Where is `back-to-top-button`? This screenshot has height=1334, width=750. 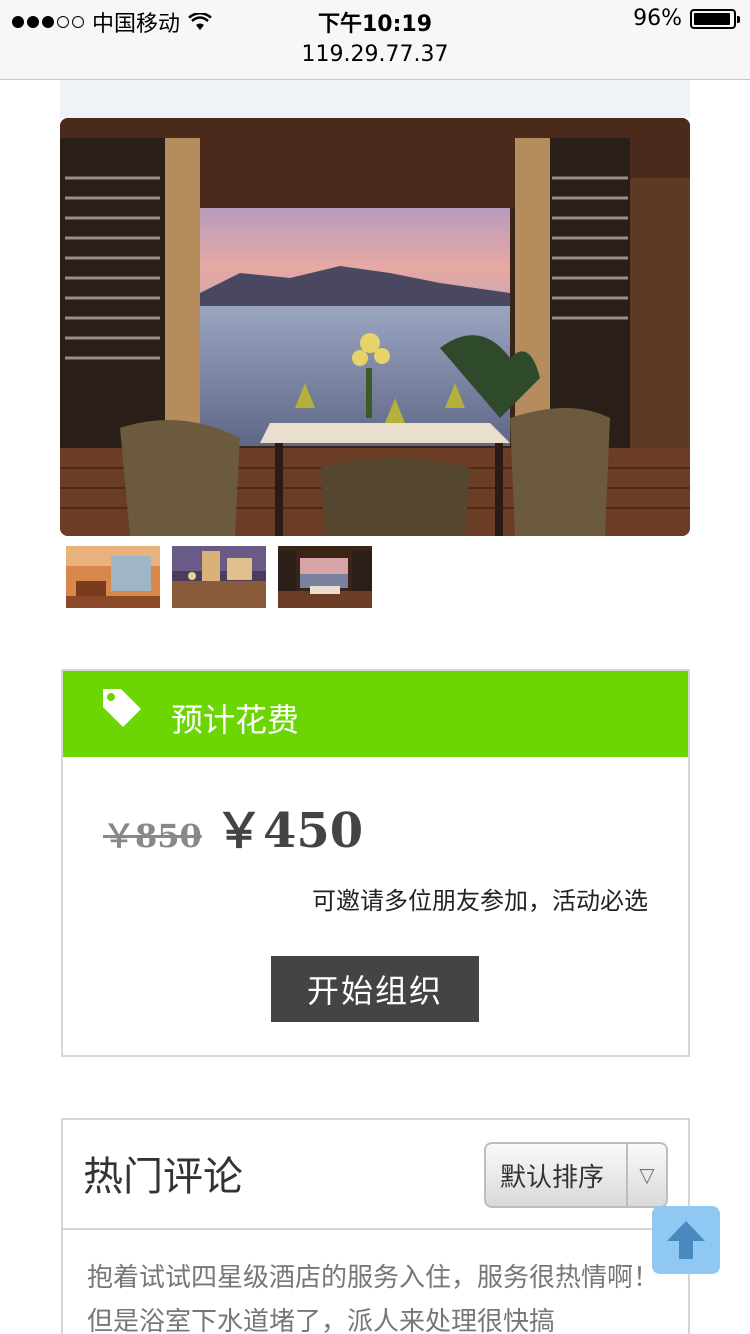
back-to-top-button is located at coordinates (686, 1240).